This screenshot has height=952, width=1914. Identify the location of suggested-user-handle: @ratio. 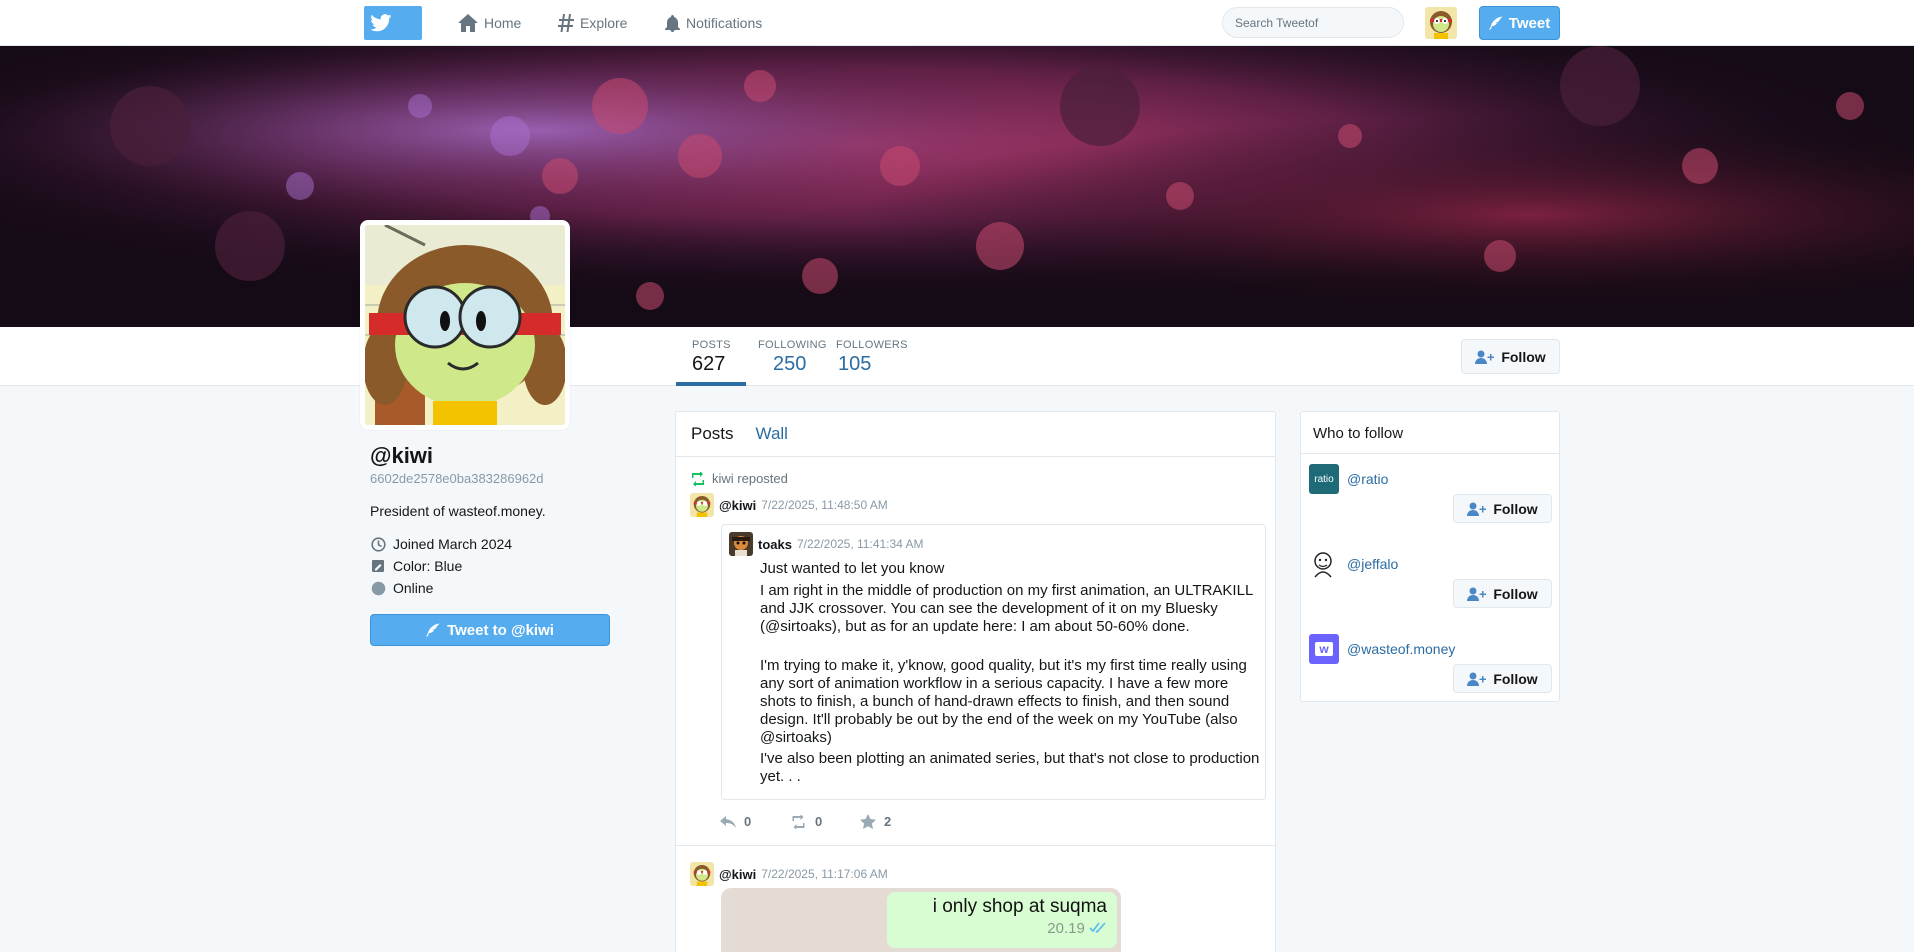
(1367, 479).